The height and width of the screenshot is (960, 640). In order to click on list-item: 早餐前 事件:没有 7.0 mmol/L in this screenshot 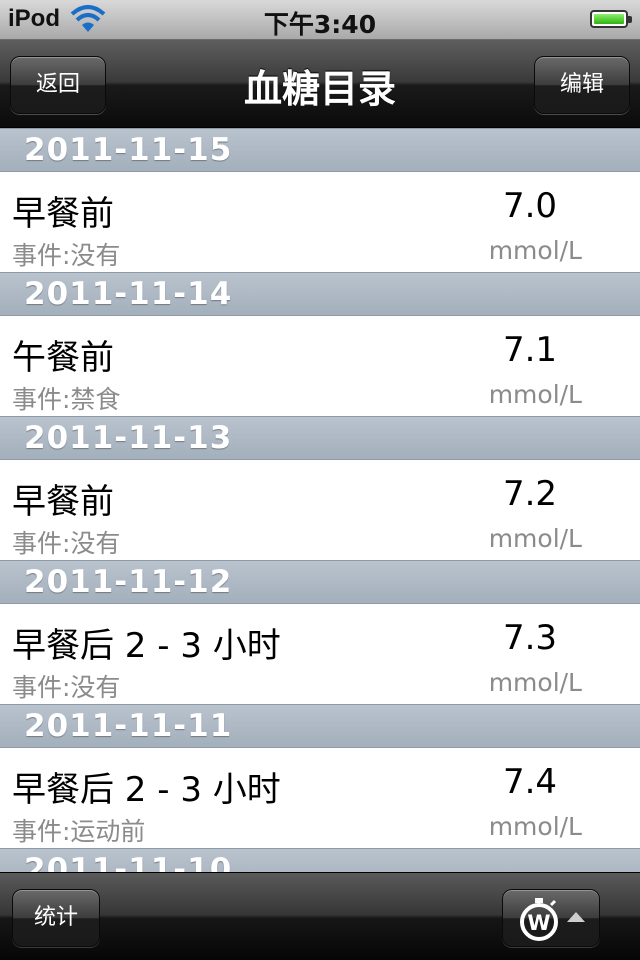, I will do `click(320, 222)`.